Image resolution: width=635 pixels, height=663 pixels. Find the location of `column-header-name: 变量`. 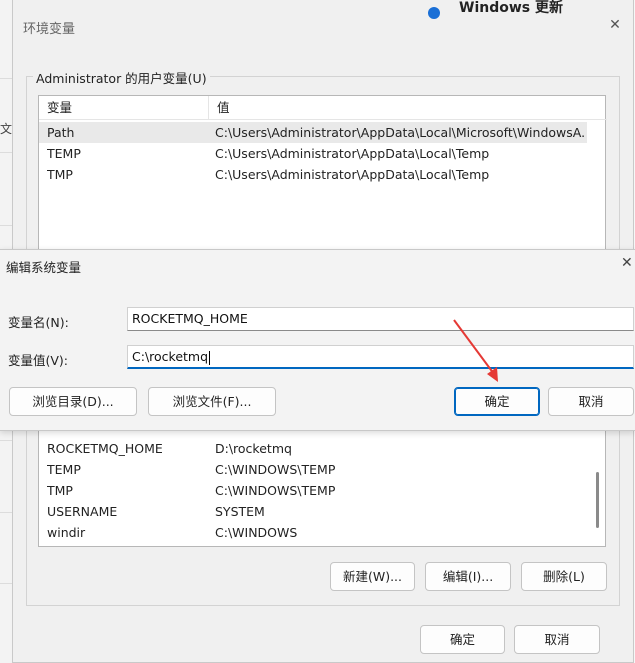

column-header-name: 变量 is located at coordinates (124, 108).